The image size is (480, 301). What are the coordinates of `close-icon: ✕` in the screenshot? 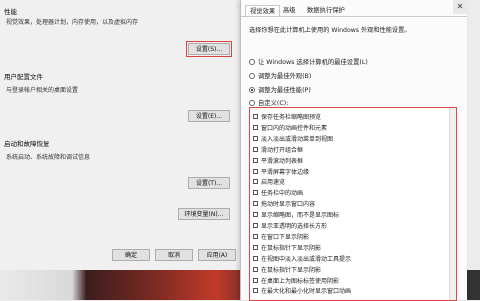 It's located at (460, 7).